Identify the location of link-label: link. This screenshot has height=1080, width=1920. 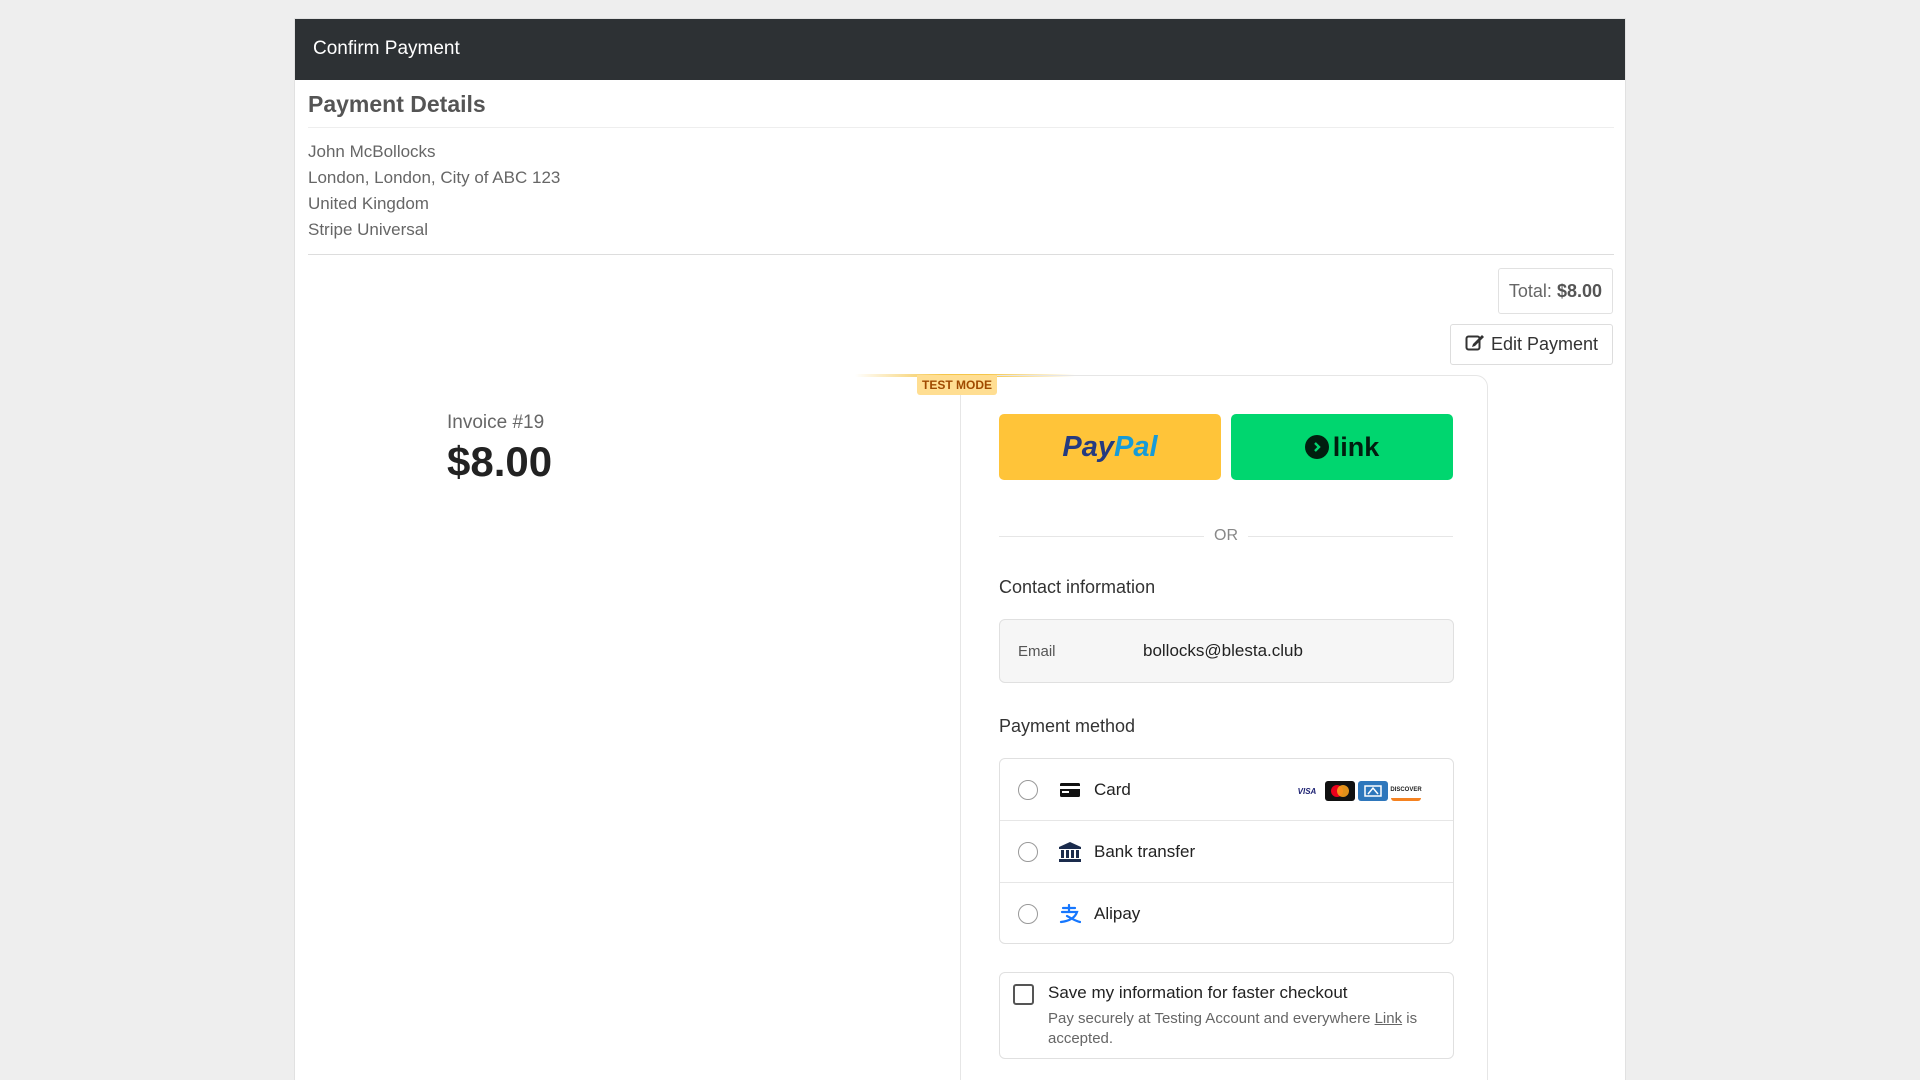
(1356, 446).